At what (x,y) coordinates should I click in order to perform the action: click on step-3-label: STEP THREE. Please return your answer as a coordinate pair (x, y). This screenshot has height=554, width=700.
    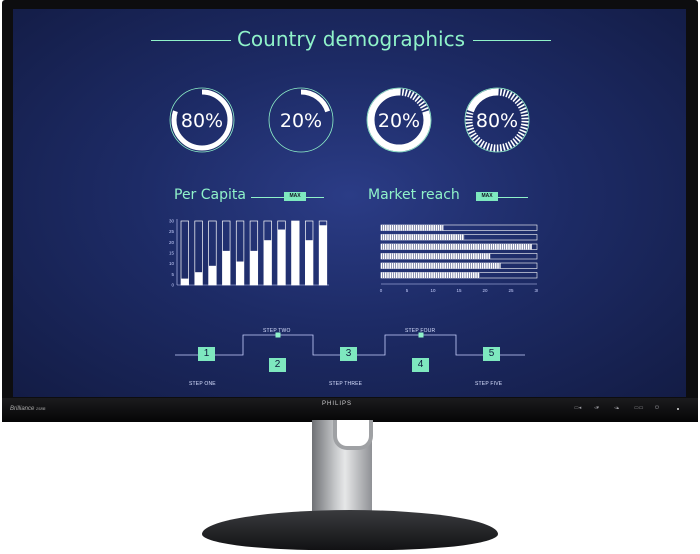
    Looking at the image, I should click on (346, 384).